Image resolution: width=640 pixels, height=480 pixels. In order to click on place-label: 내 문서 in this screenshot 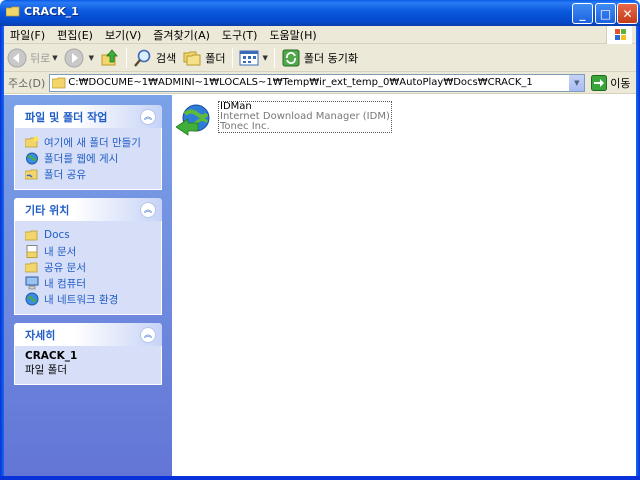, I will do `click(60, 251)`.